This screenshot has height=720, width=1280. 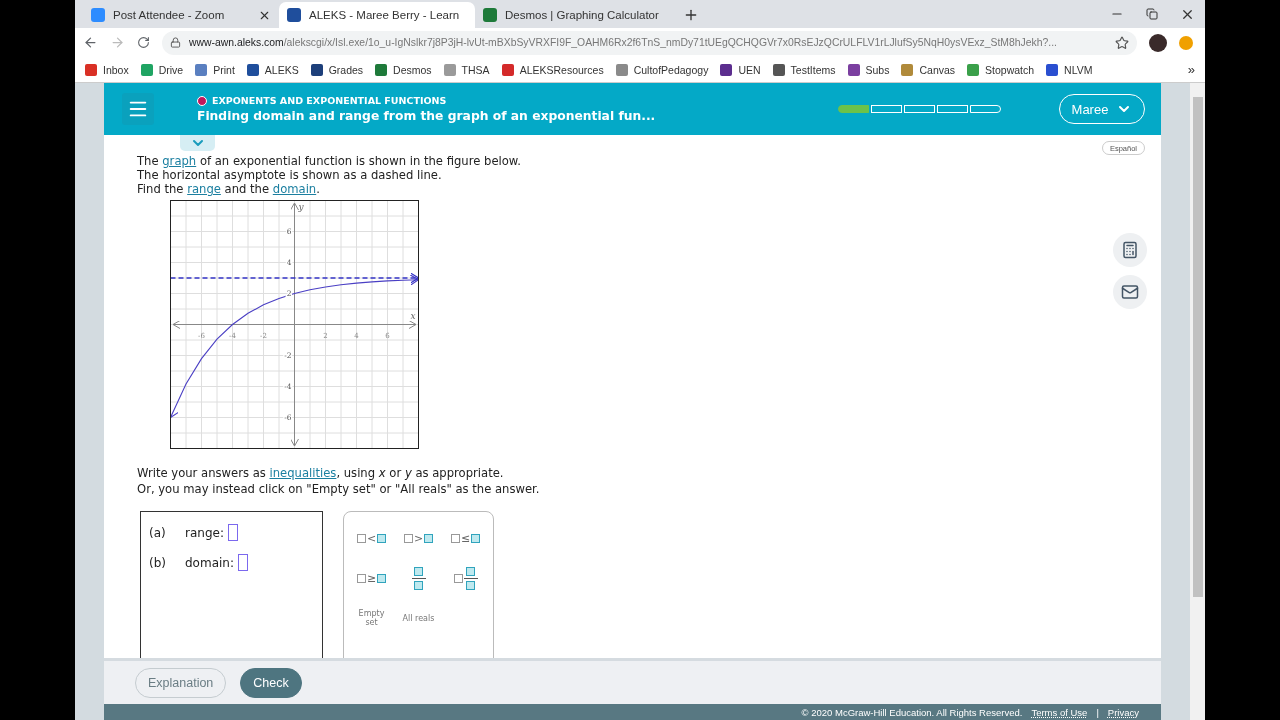 I want to click on axis-label: x, so click(x=413, y=315).